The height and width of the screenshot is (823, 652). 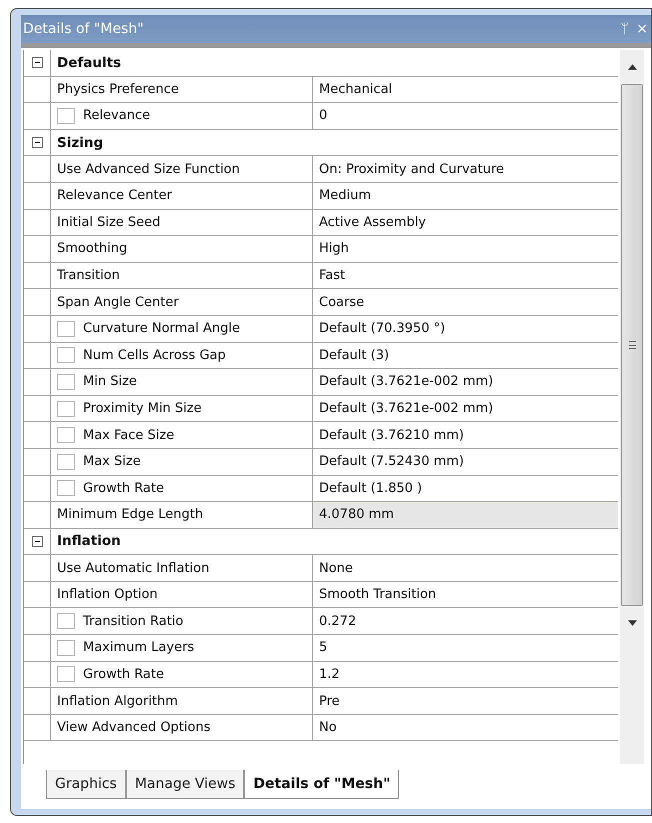 What do you see at coordinates (632, 67) in the screenshot?
I see `scroll-up-icon` at bounding box center [632, 67].